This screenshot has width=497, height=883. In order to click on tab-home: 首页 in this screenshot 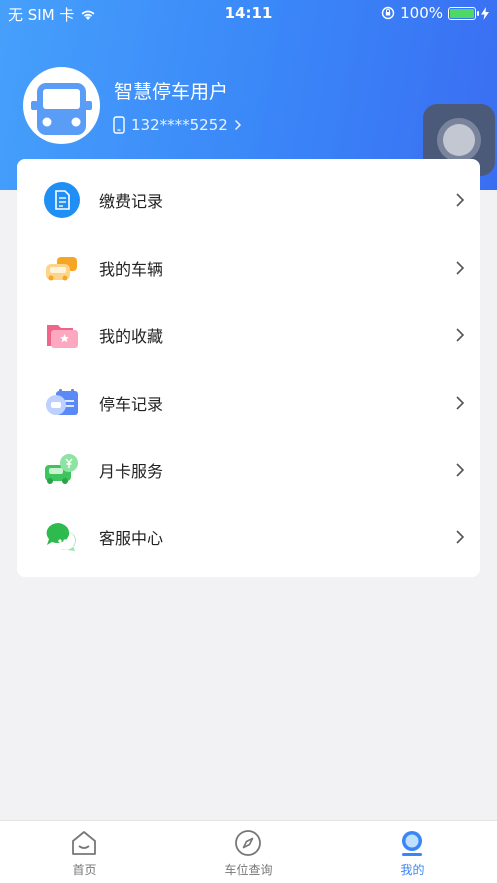, I will do `click(84, 852)`.